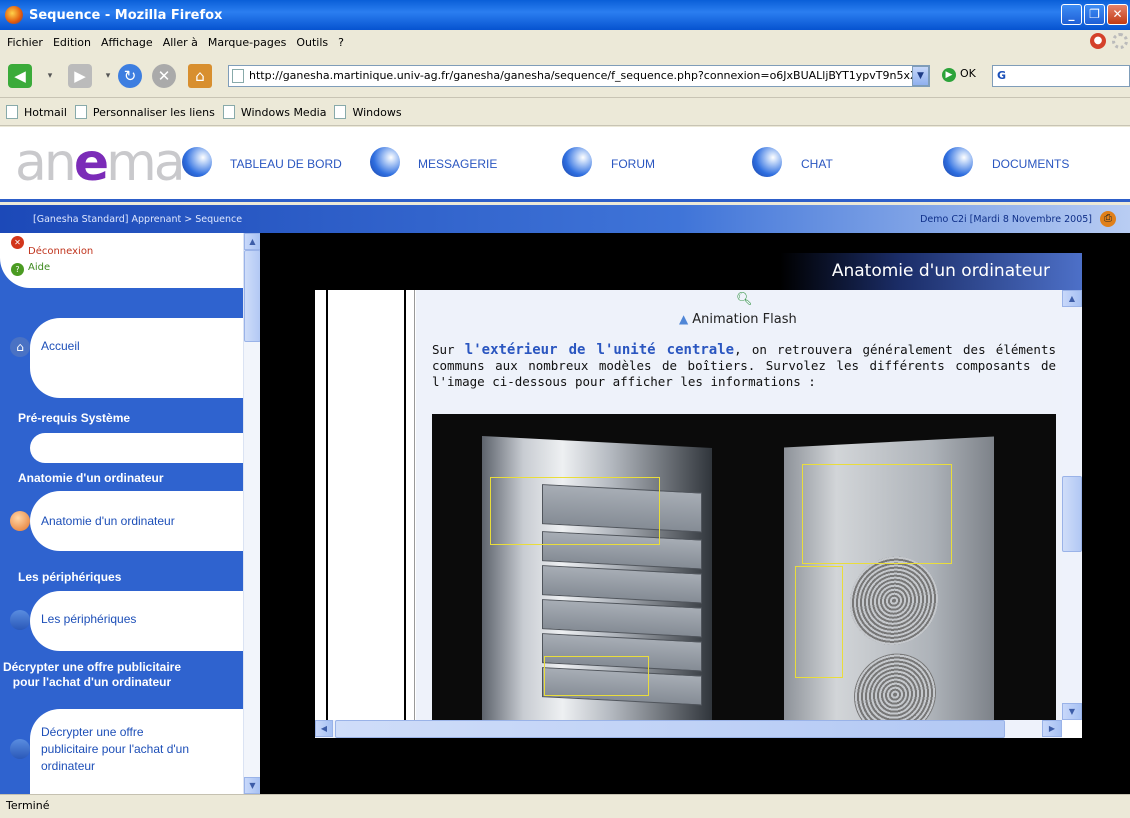  What do you see at coordinates (88, 619) in the screenshot?
I see `peripheriques-link: Les périphériques` at bounding box center [88, 619].